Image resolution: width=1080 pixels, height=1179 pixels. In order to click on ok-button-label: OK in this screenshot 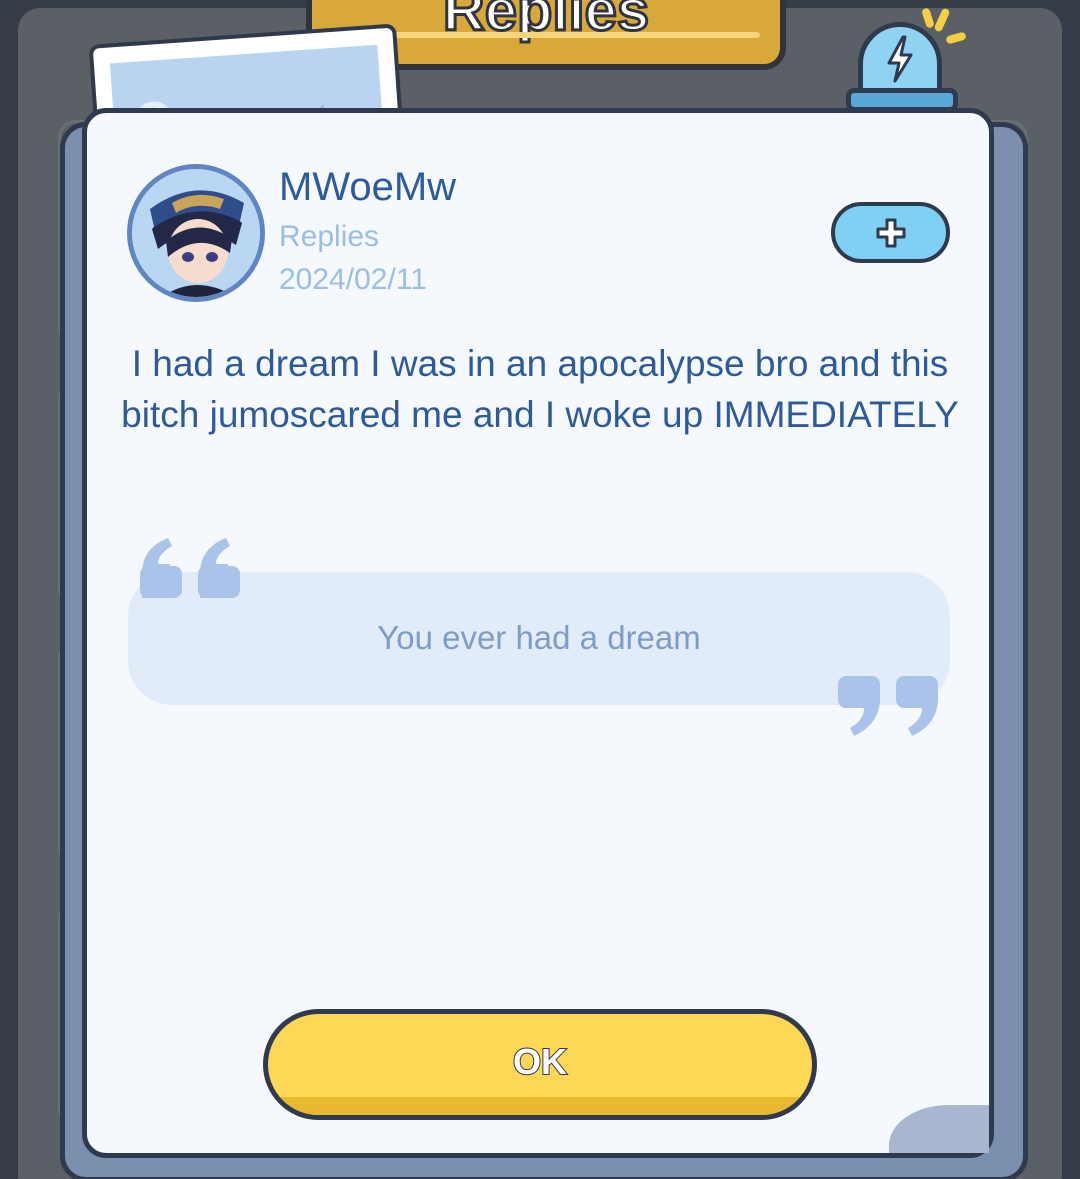, I will do `click(540, 1062)`.